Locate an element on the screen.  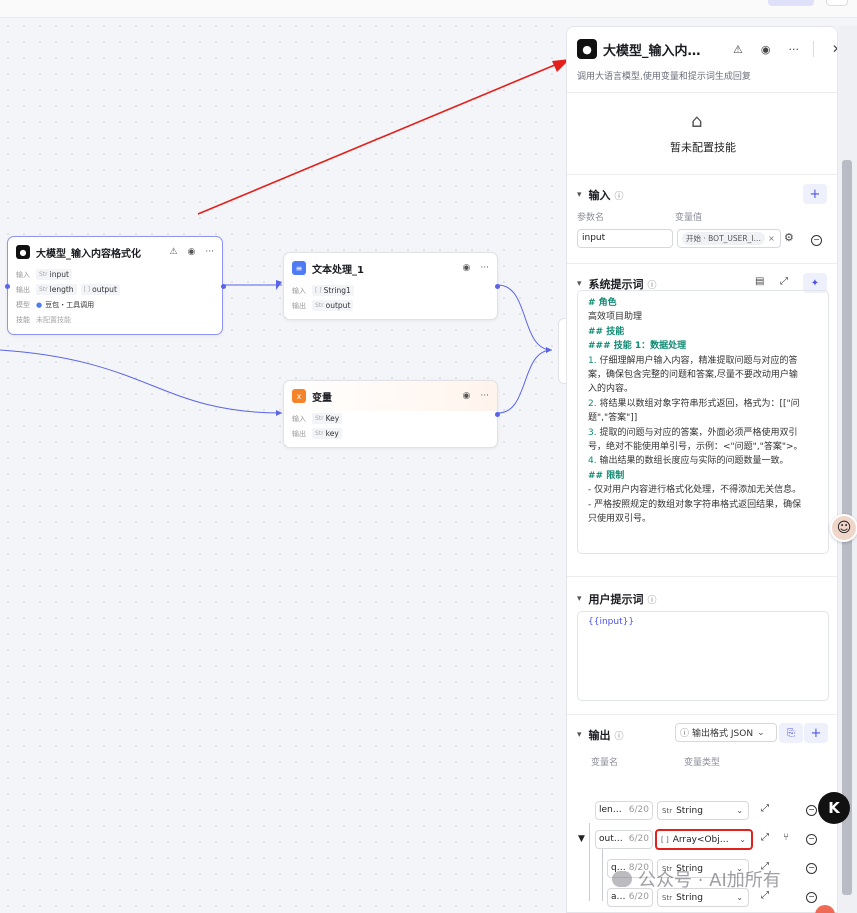
prompt-line: 只使用双引号。 is located at coordinates (620, 519).